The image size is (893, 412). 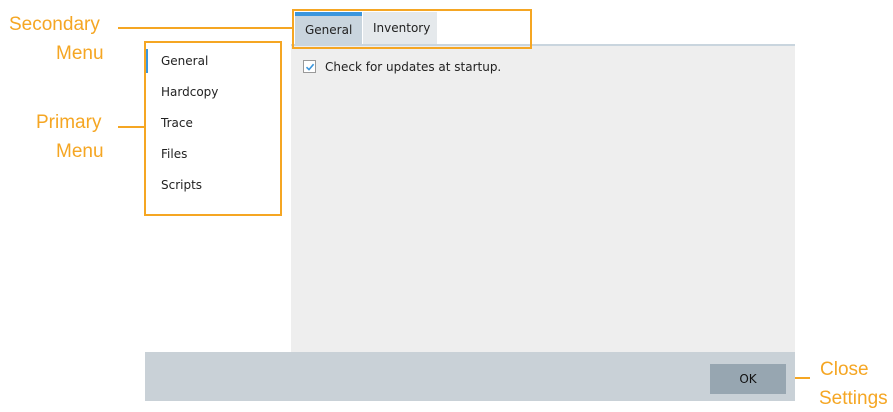 I want to click on tab-inventory: Inventory, so click(x=400, y=28).